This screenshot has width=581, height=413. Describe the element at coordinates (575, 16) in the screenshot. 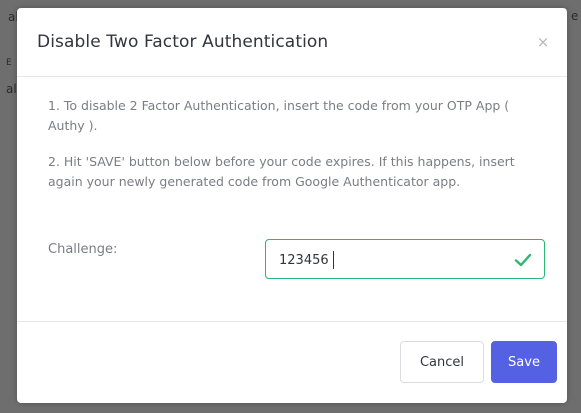

I see `background-text-fragment: e` at that location.